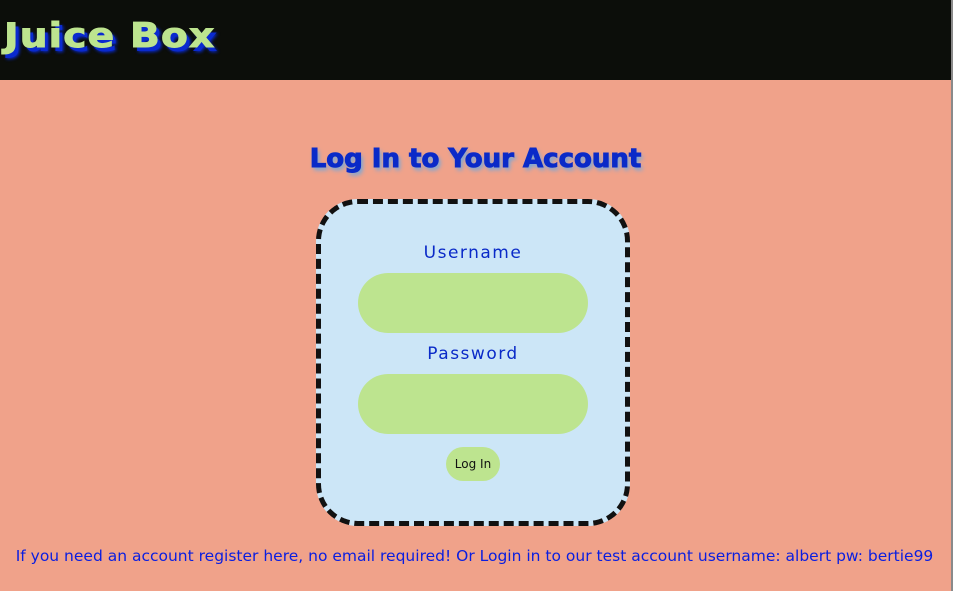 The width and height of the screenshot is (953, 591). What do you see at coordinates (473, 354) in the screenshot?
I see `password-label: Password` at bounding box center [473, 354].